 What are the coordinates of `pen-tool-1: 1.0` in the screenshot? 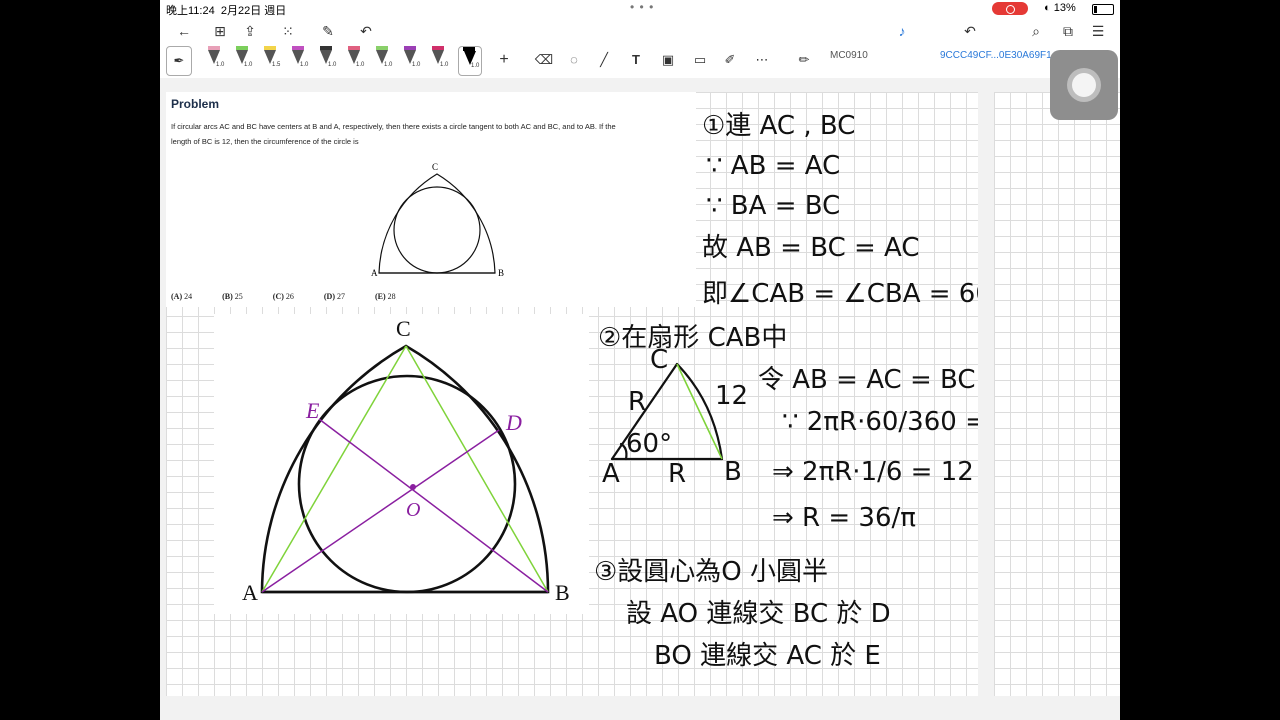 It's located at (214, 60).